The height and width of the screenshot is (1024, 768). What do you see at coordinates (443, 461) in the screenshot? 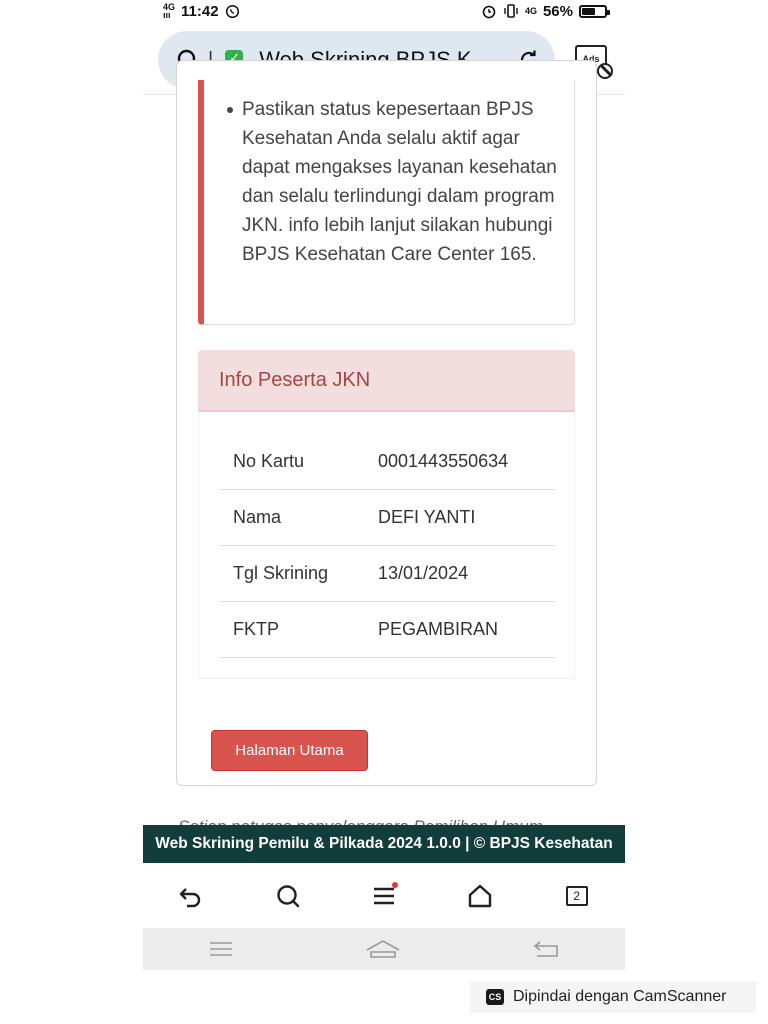
I see `row-value: 0001443550634` at bounding box center [443, 461].